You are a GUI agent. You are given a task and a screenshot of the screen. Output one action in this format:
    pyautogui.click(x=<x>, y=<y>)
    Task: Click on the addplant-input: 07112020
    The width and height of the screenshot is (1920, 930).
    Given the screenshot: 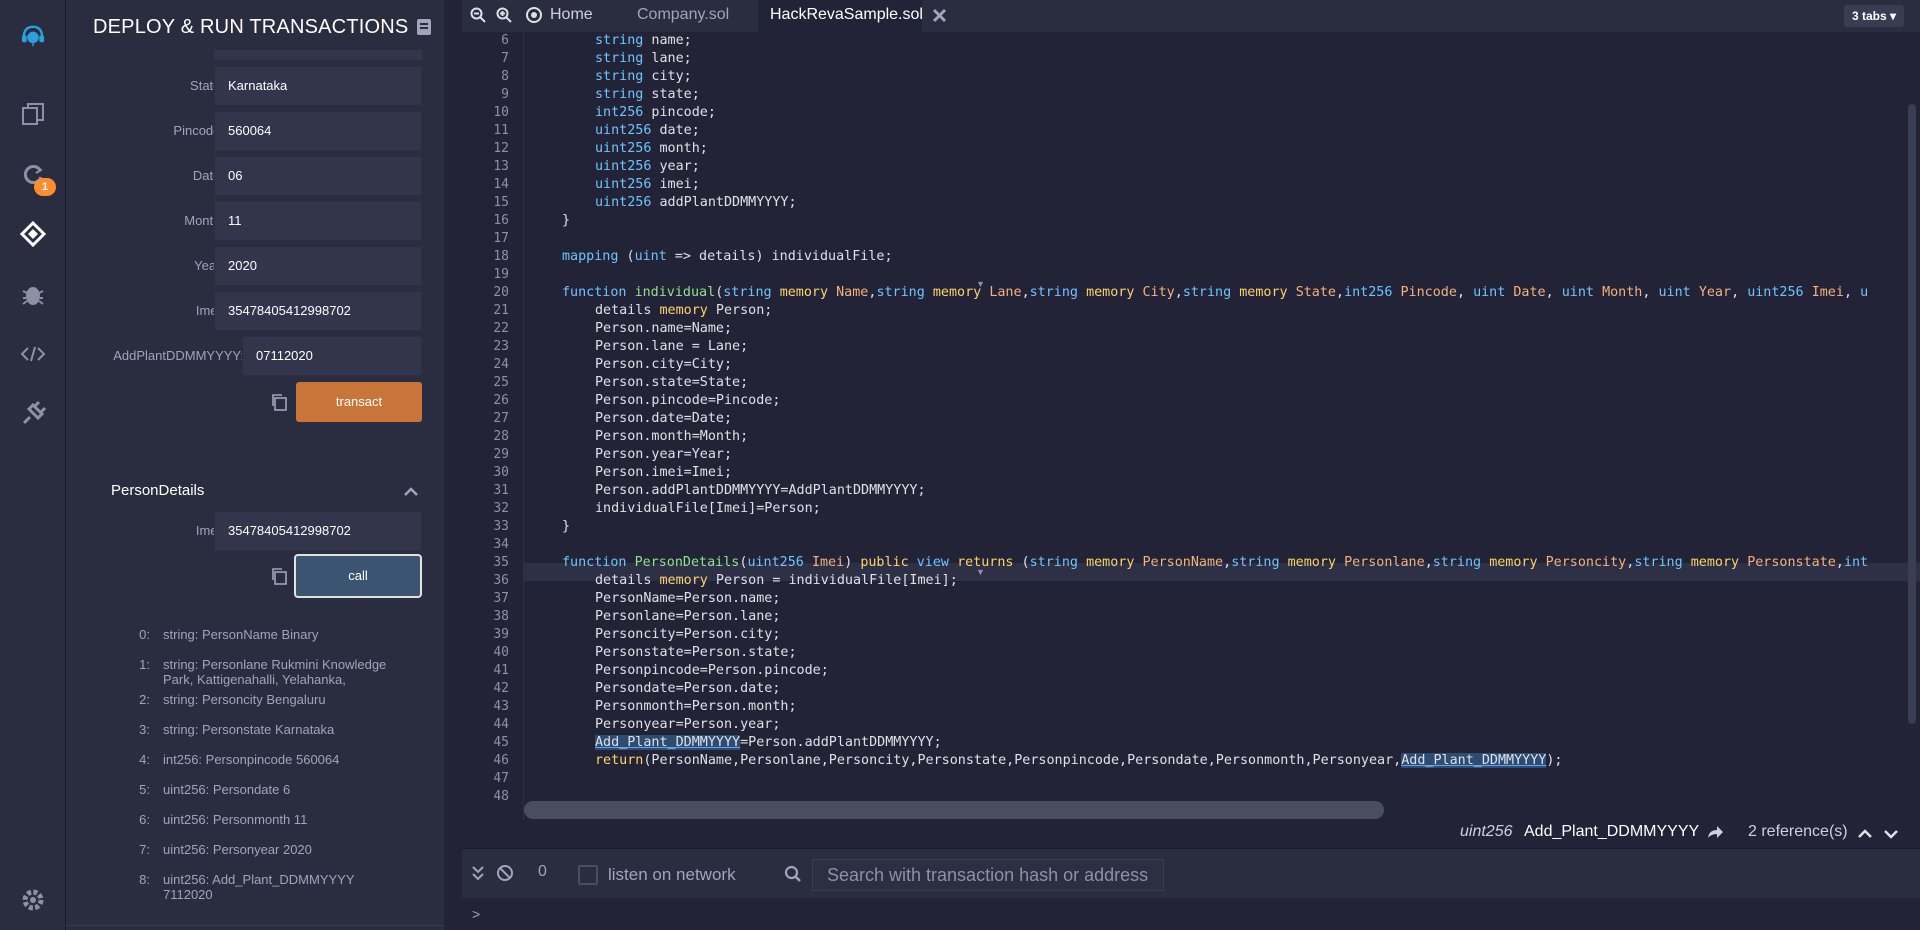 What is the action you would take?
    pyautogui.click(x=332, y=356)
    